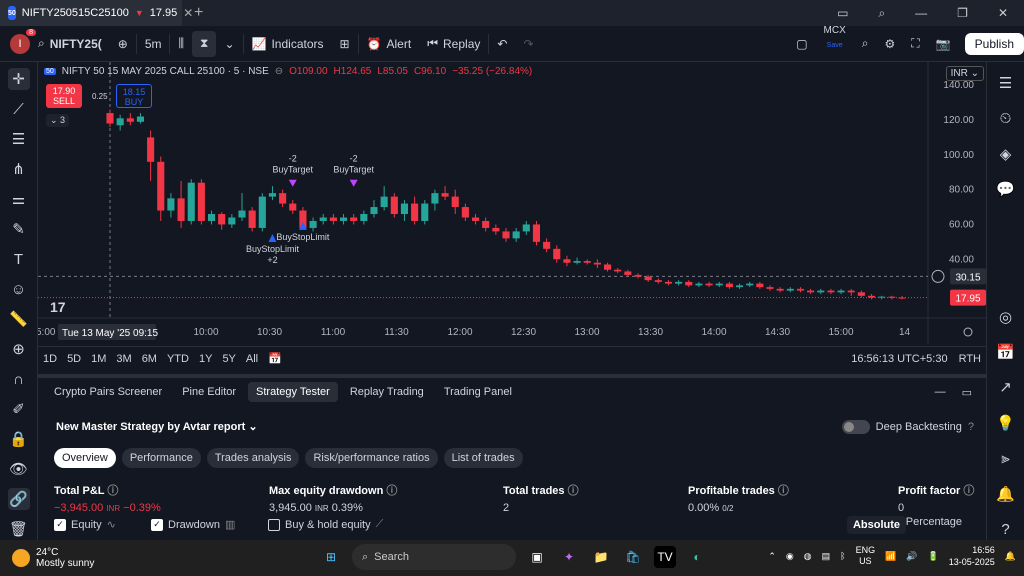 Image resolution: width=1024 pixels, height=576 pixels. Describe the element at coordinates (123, 359) in the screenshot. I see `range-3m: 3M` at that location.